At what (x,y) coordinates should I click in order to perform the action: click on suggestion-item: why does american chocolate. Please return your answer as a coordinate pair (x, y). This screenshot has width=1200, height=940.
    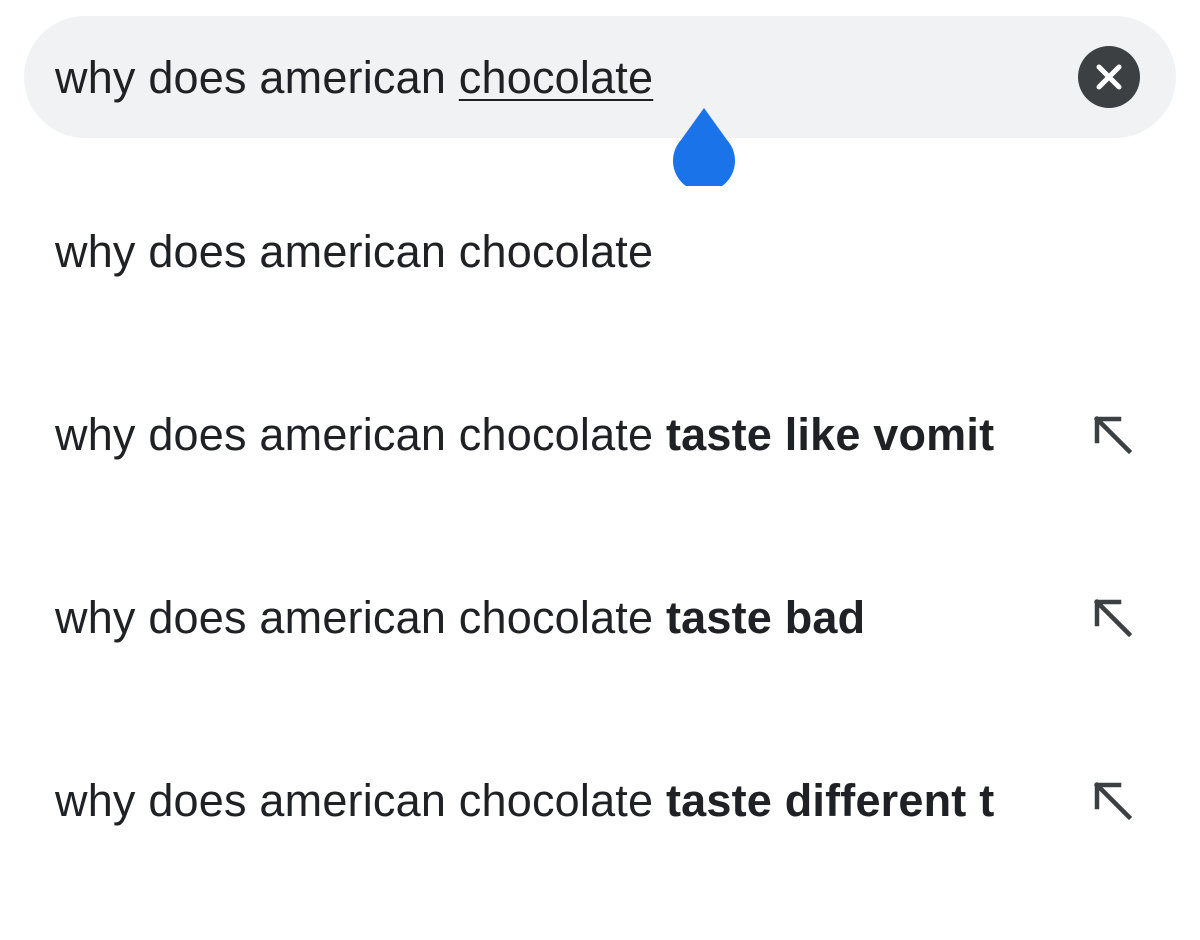
    Looking at the image, I should click on (600, 252).